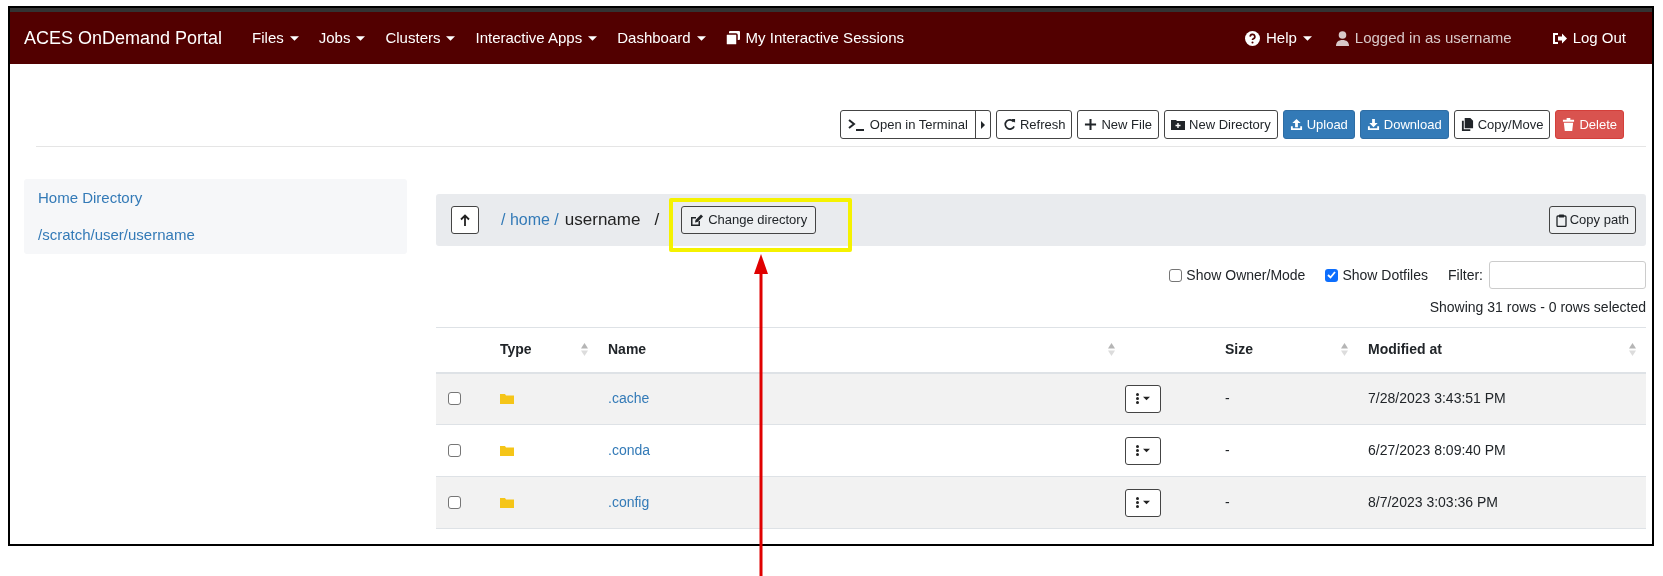 The width and height of the screenshot is (1663, 576). I want to click on nav-menu: Help, so click(1278, 38).